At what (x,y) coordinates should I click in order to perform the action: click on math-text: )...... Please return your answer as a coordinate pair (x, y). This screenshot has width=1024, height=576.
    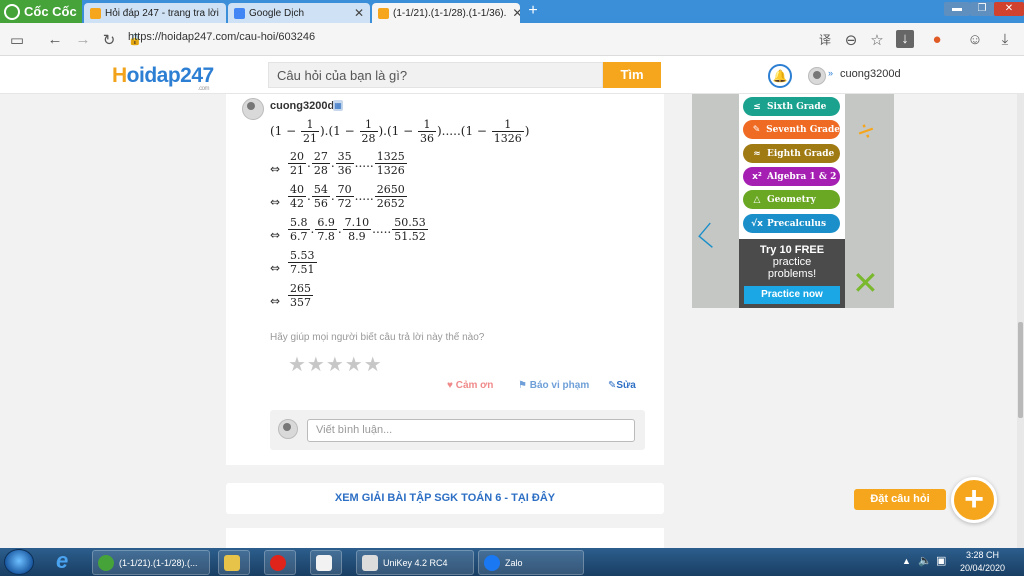
    Looking at the image, I should click on (449, 131).